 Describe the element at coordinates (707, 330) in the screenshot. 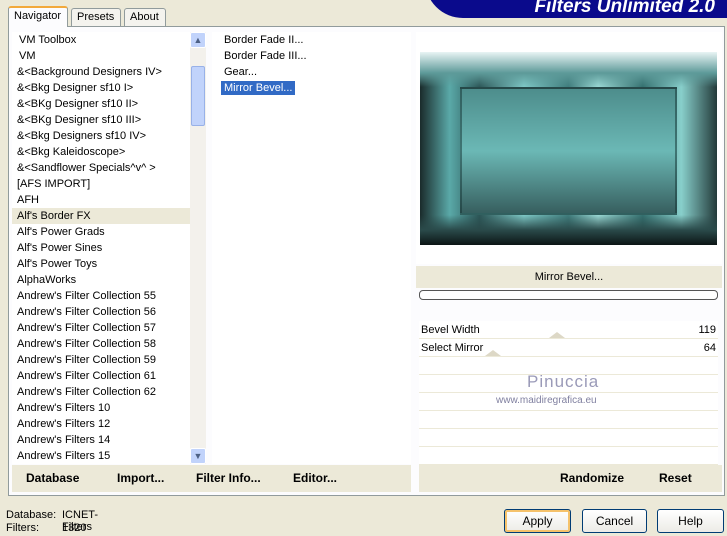

I see `param-value: 119` at that location.